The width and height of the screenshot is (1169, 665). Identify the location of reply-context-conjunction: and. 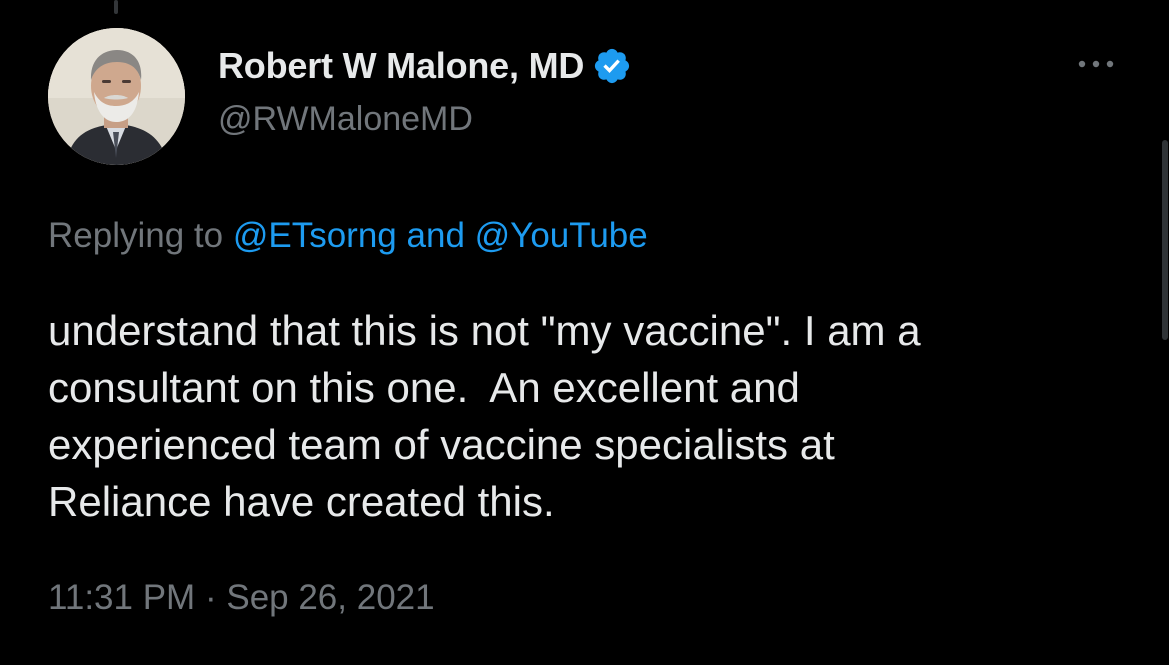
(436, 235).